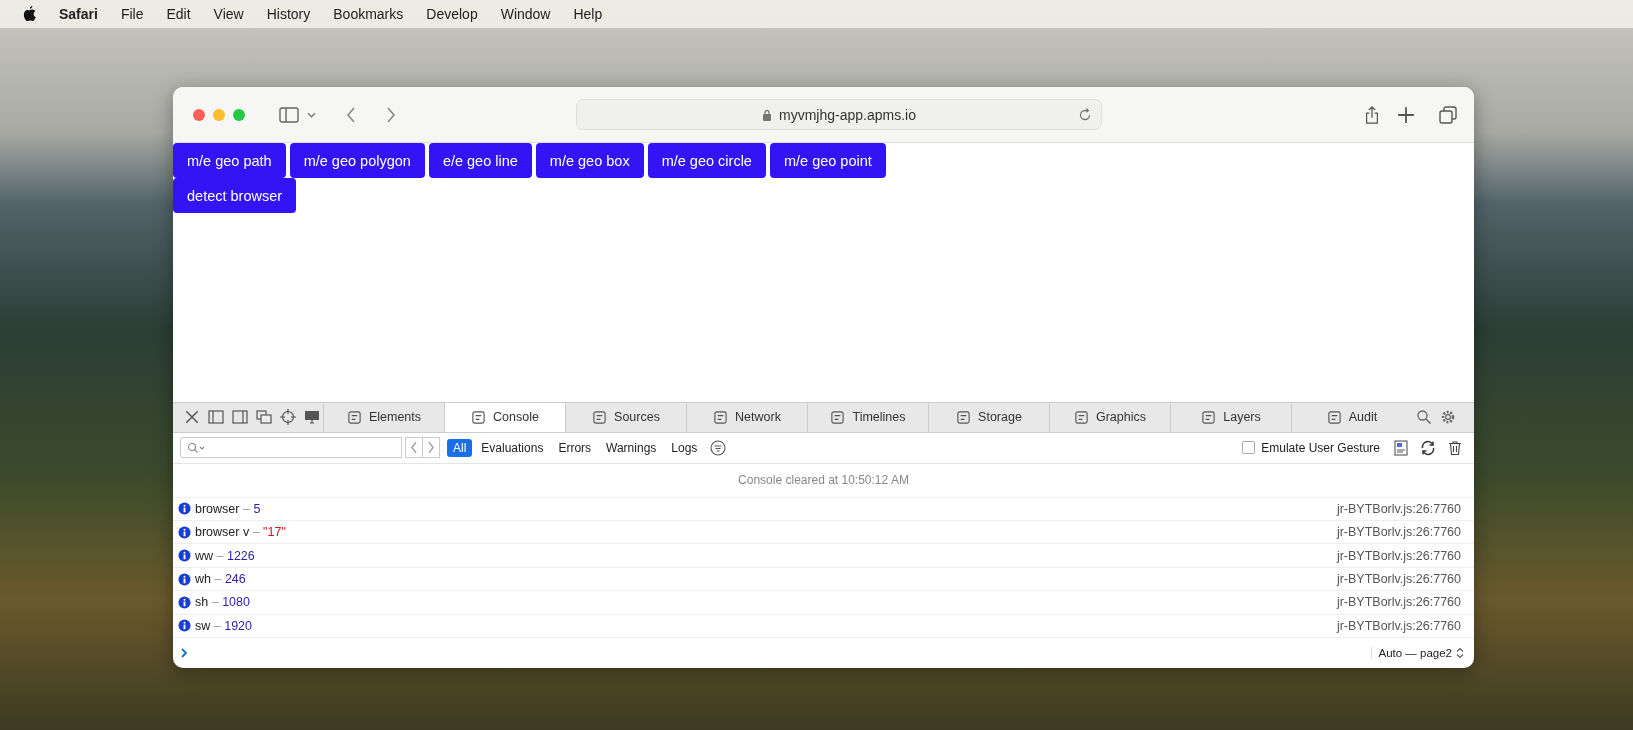  Describe the element at coordinates (706, 160) in the screenshot. I see `page-button: m/e geo circle` at that location.